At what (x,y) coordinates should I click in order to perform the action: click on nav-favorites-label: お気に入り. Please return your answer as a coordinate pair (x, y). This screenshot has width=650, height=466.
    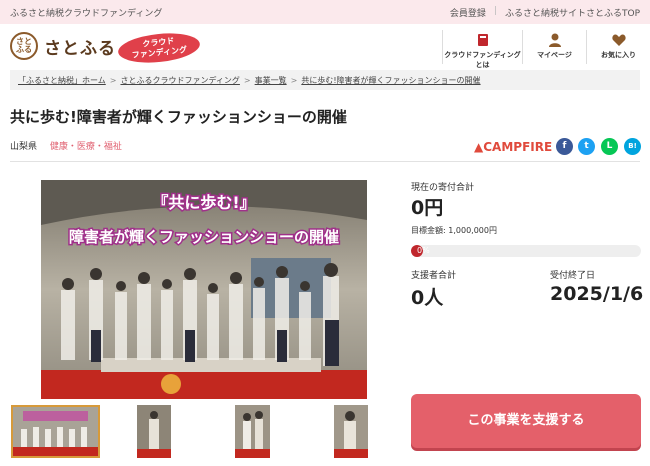
    Looking at the image, I should click on (618, 55).